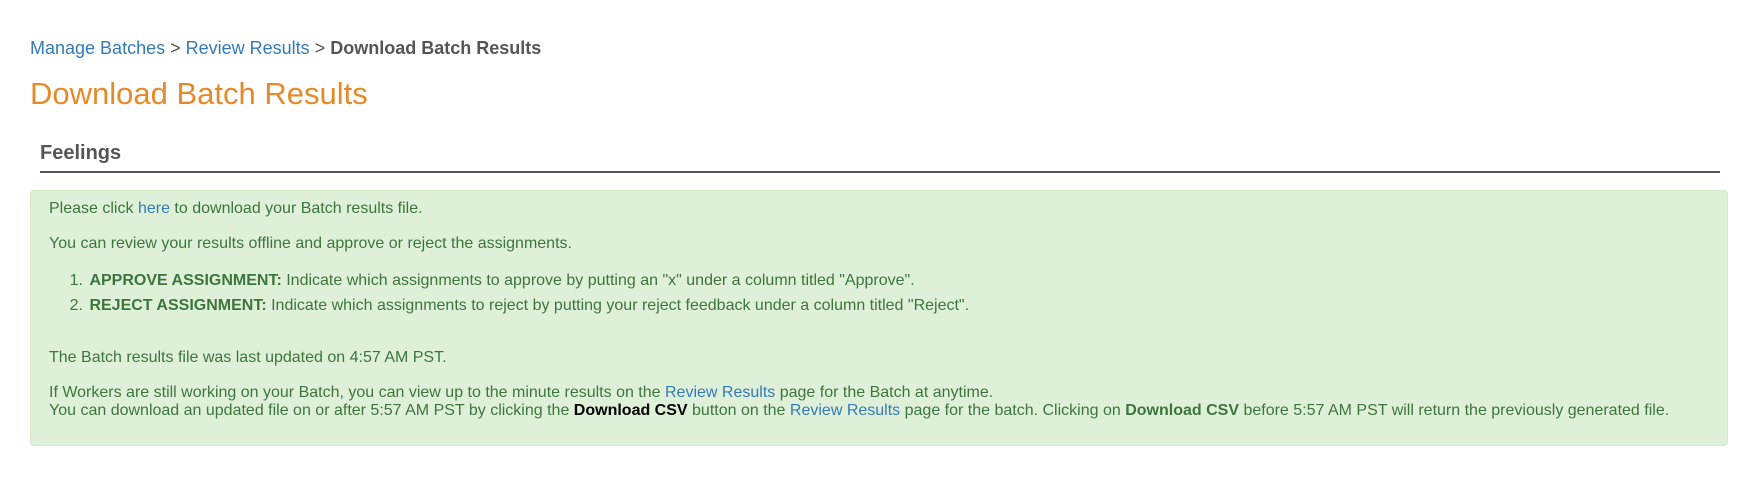  Describe the element at coordinates (880, 157) in the screenshot. I see `section-header: Feelings` at that location.